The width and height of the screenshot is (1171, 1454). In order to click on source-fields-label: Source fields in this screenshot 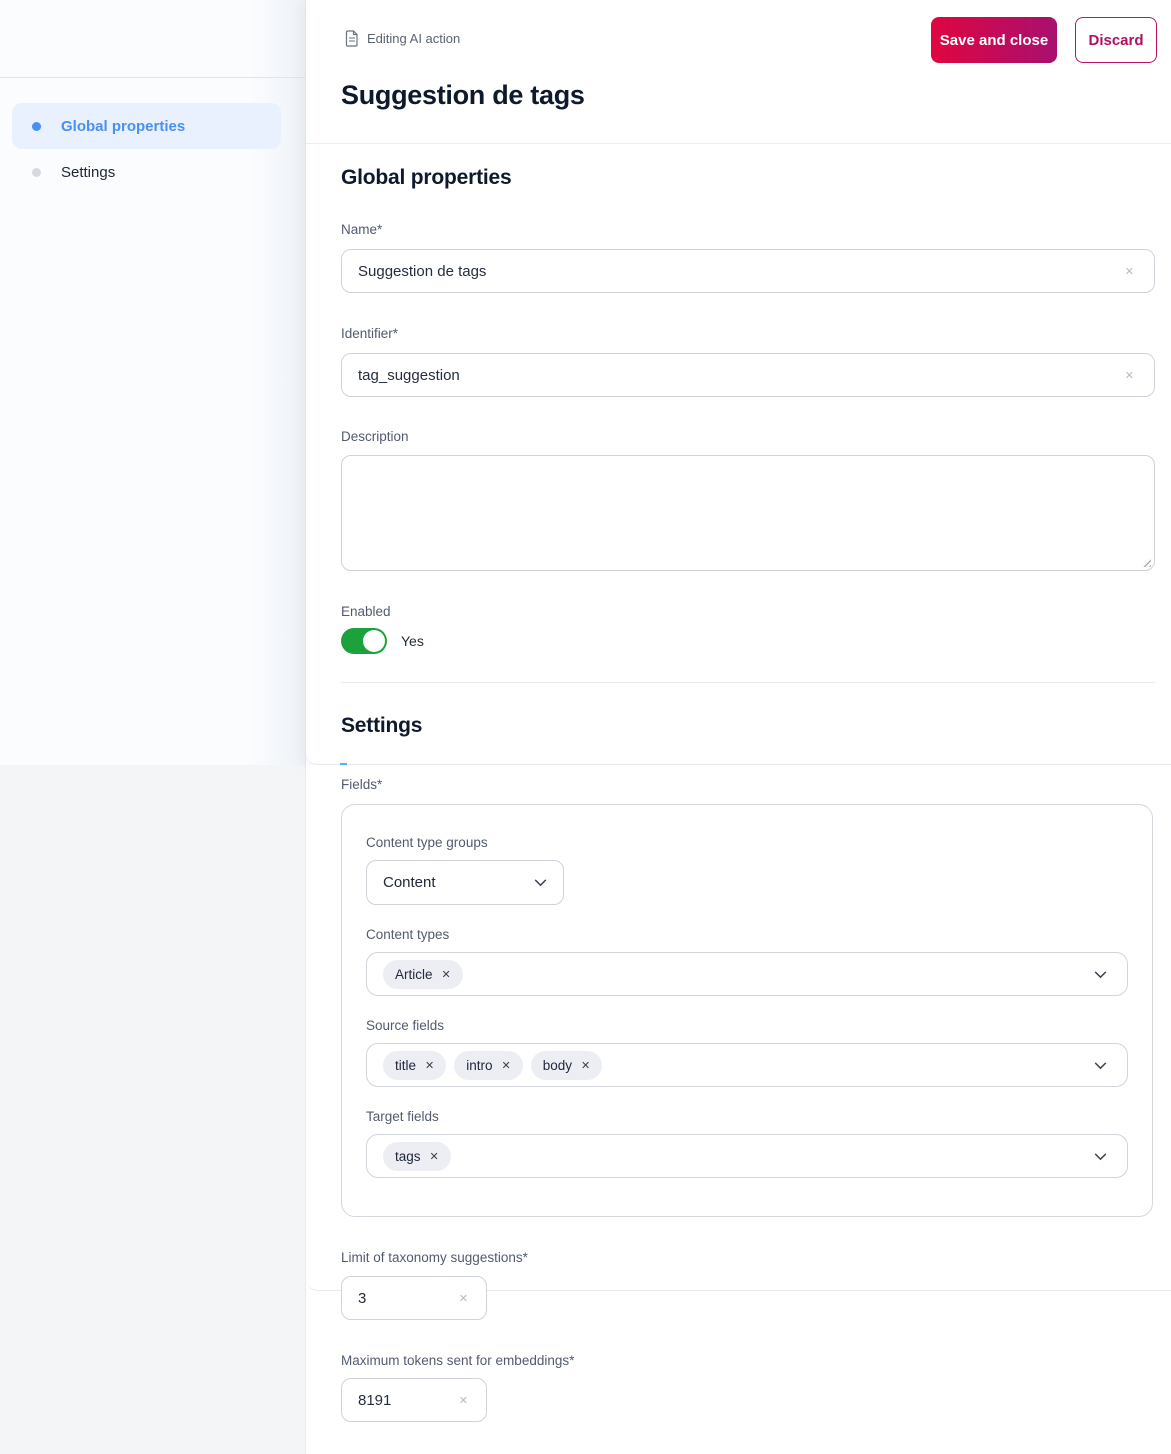, I will do `click(405, 1025)`.